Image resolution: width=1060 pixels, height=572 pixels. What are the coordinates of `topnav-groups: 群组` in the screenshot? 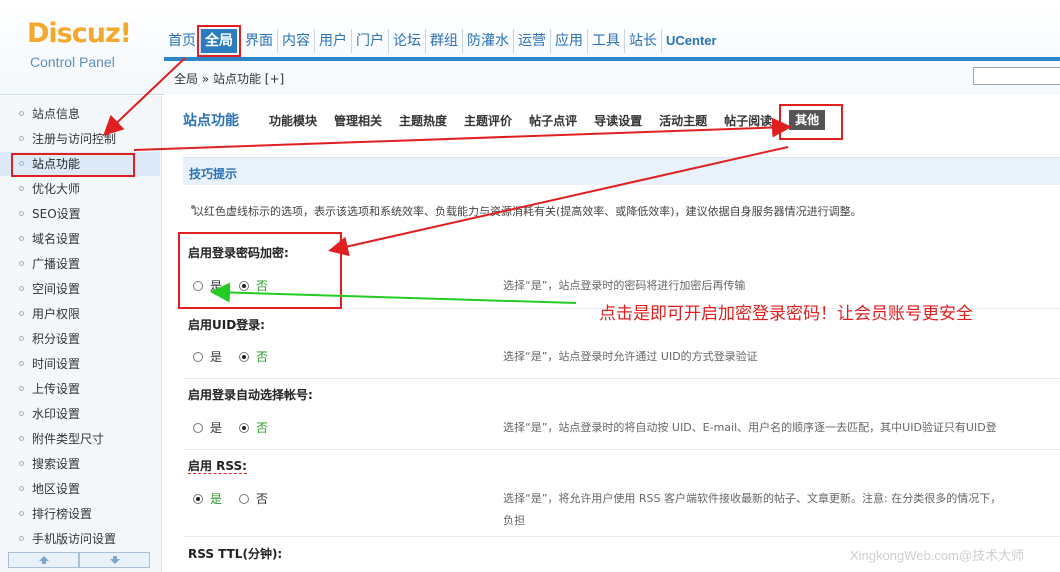 It's located at (444, 41).